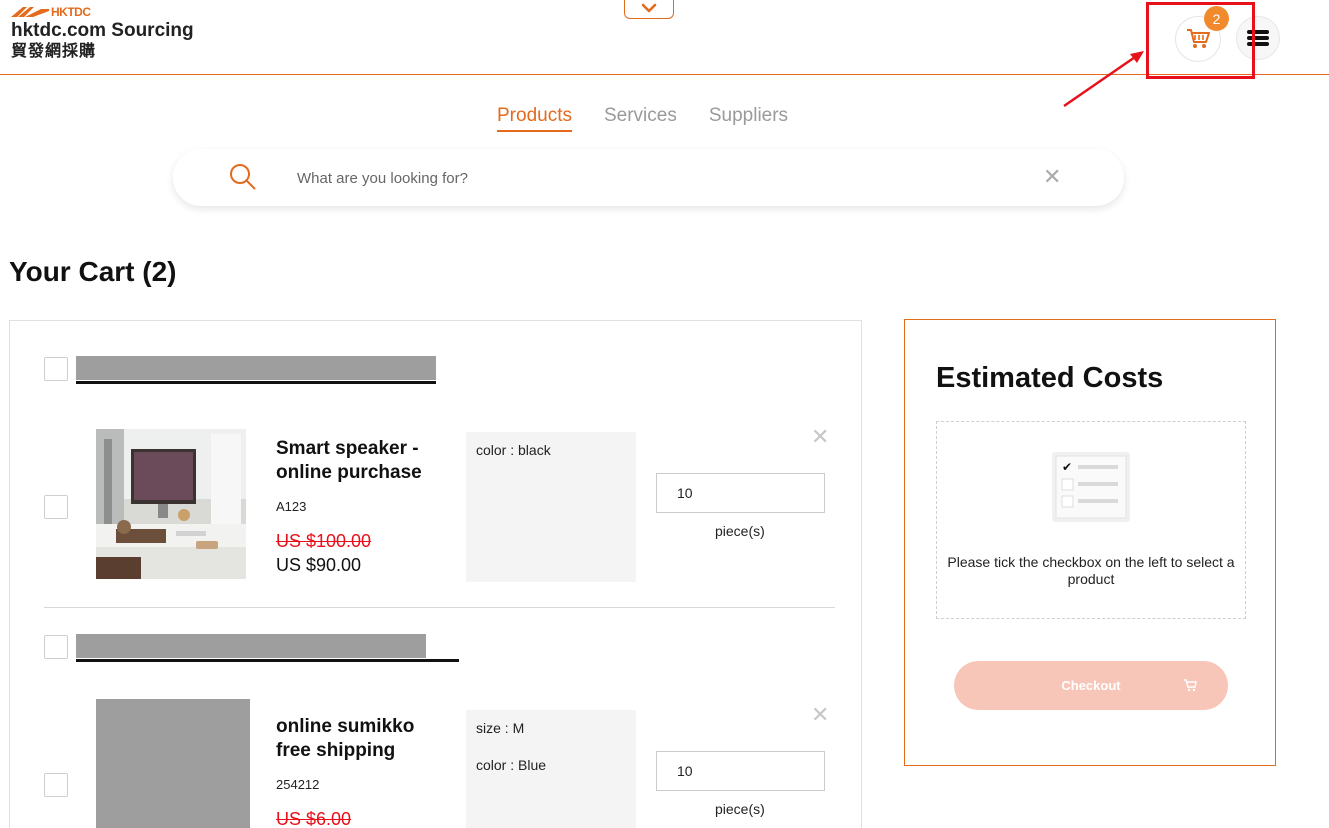 This screenshot has height=828, width=1329. Describe the element at coordinates (291, 506) in the screenshot. I see `item-1-code: A123` at that location.